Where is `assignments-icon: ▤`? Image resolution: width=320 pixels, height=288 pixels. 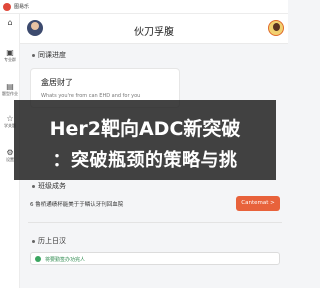
assignments-icon: ▤ is located at coordinates (10, 86).